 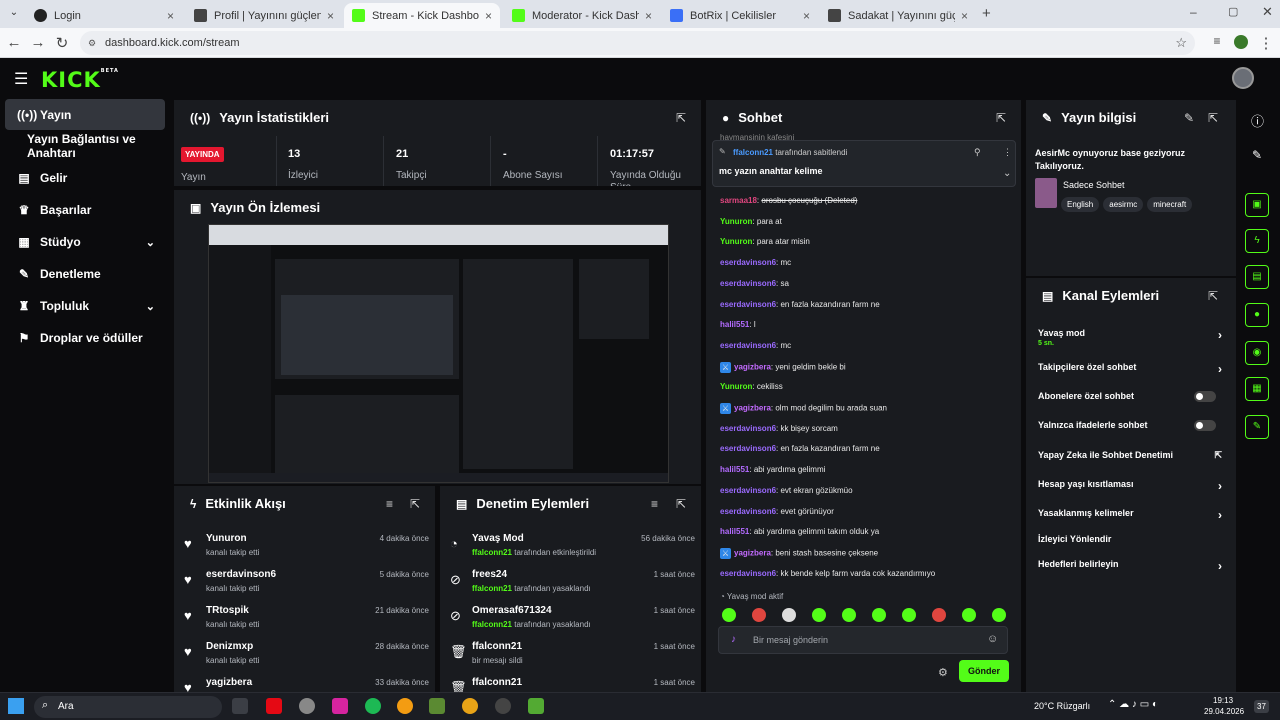 I want to click on url-field: ⚙ dashboard.kick.com/stream ☆, so click(x=637, y=43).